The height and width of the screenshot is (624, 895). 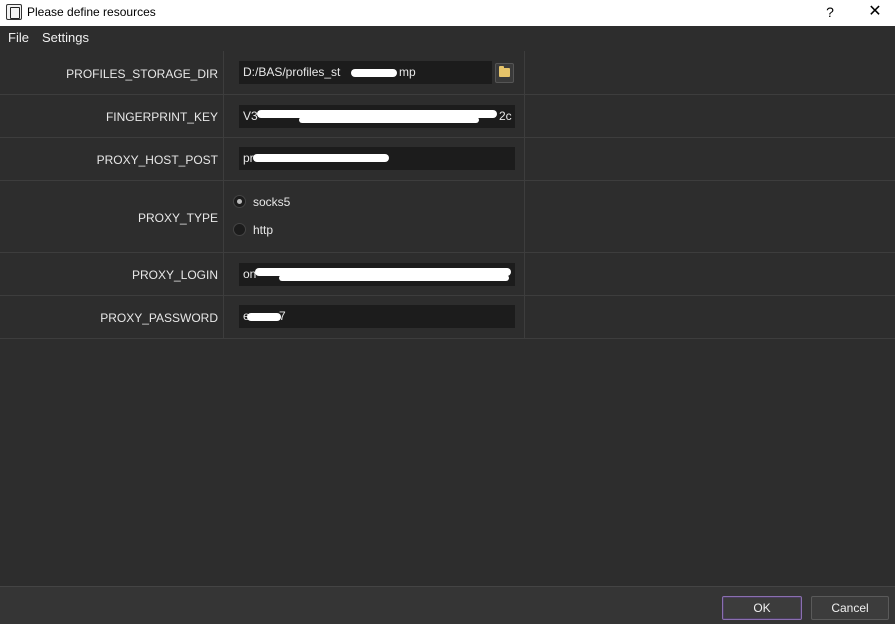 I want to click on profiles-storage-dir-label: PROFILES_STORAGE_DIR, so click(x=142, y=74).